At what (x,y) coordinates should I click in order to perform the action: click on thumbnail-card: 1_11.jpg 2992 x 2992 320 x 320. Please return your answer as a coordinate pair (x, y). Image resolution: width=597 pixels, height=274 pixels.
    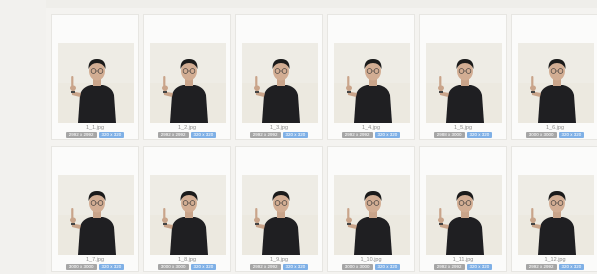
    Looking at the image, I should click on (463, 209).